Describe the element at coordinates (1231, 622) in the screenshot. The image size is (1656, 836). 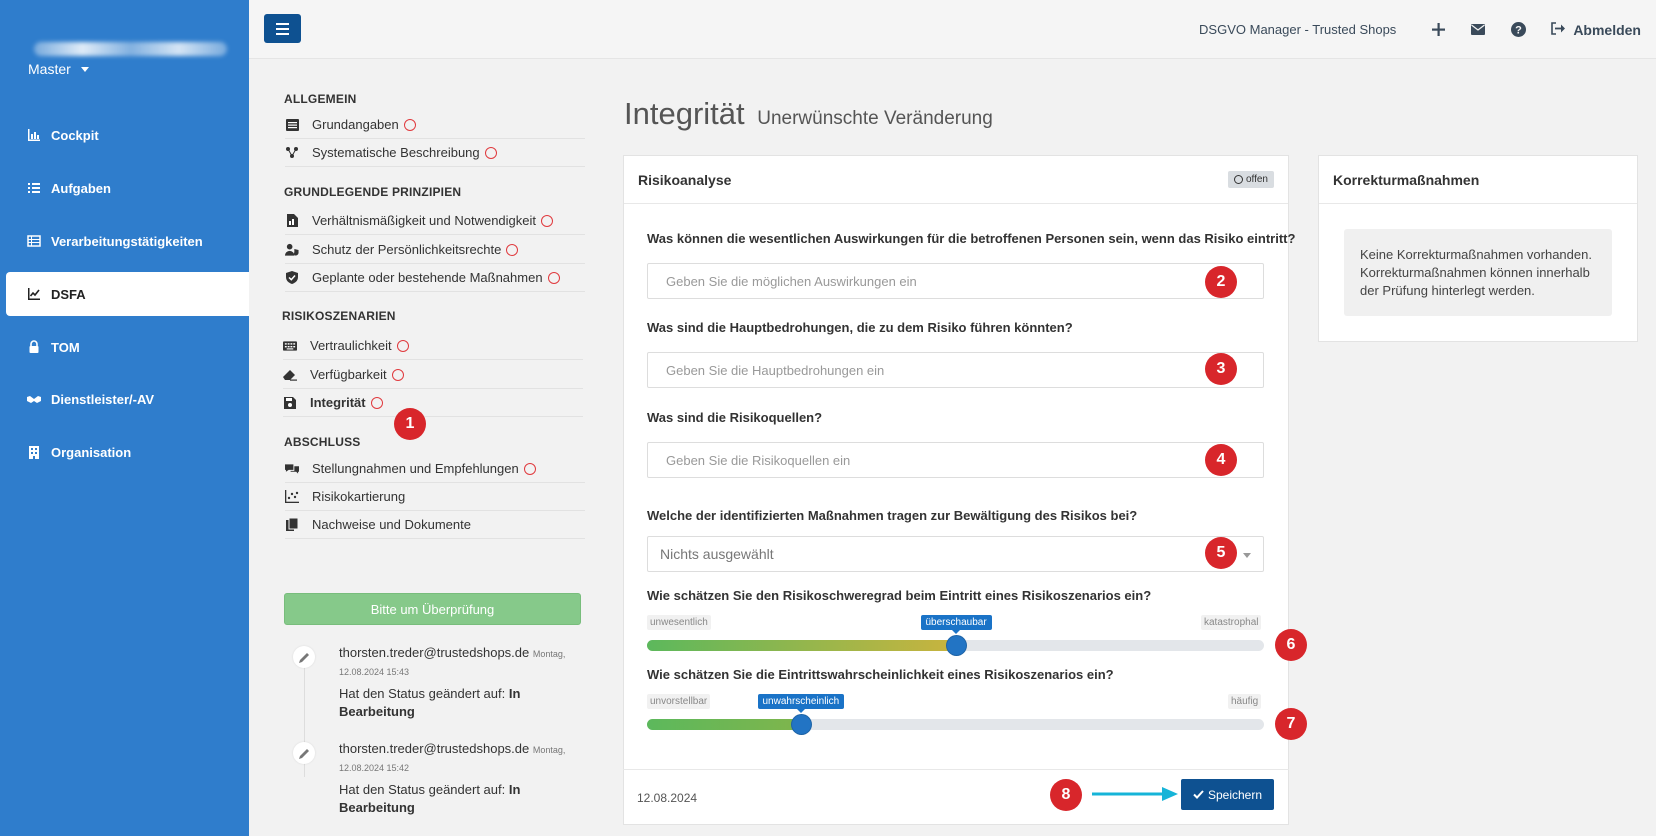
I see `slider-max-label: katastrophal` at that location.